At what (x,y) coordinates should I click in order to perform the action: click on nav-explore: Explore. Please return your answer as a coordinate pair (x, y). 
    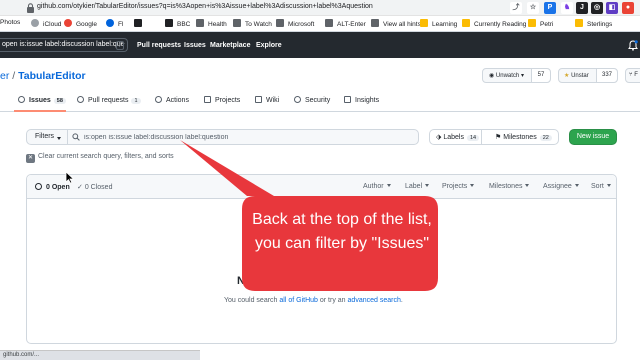
    Looking at the image, I should click on (269, 45).